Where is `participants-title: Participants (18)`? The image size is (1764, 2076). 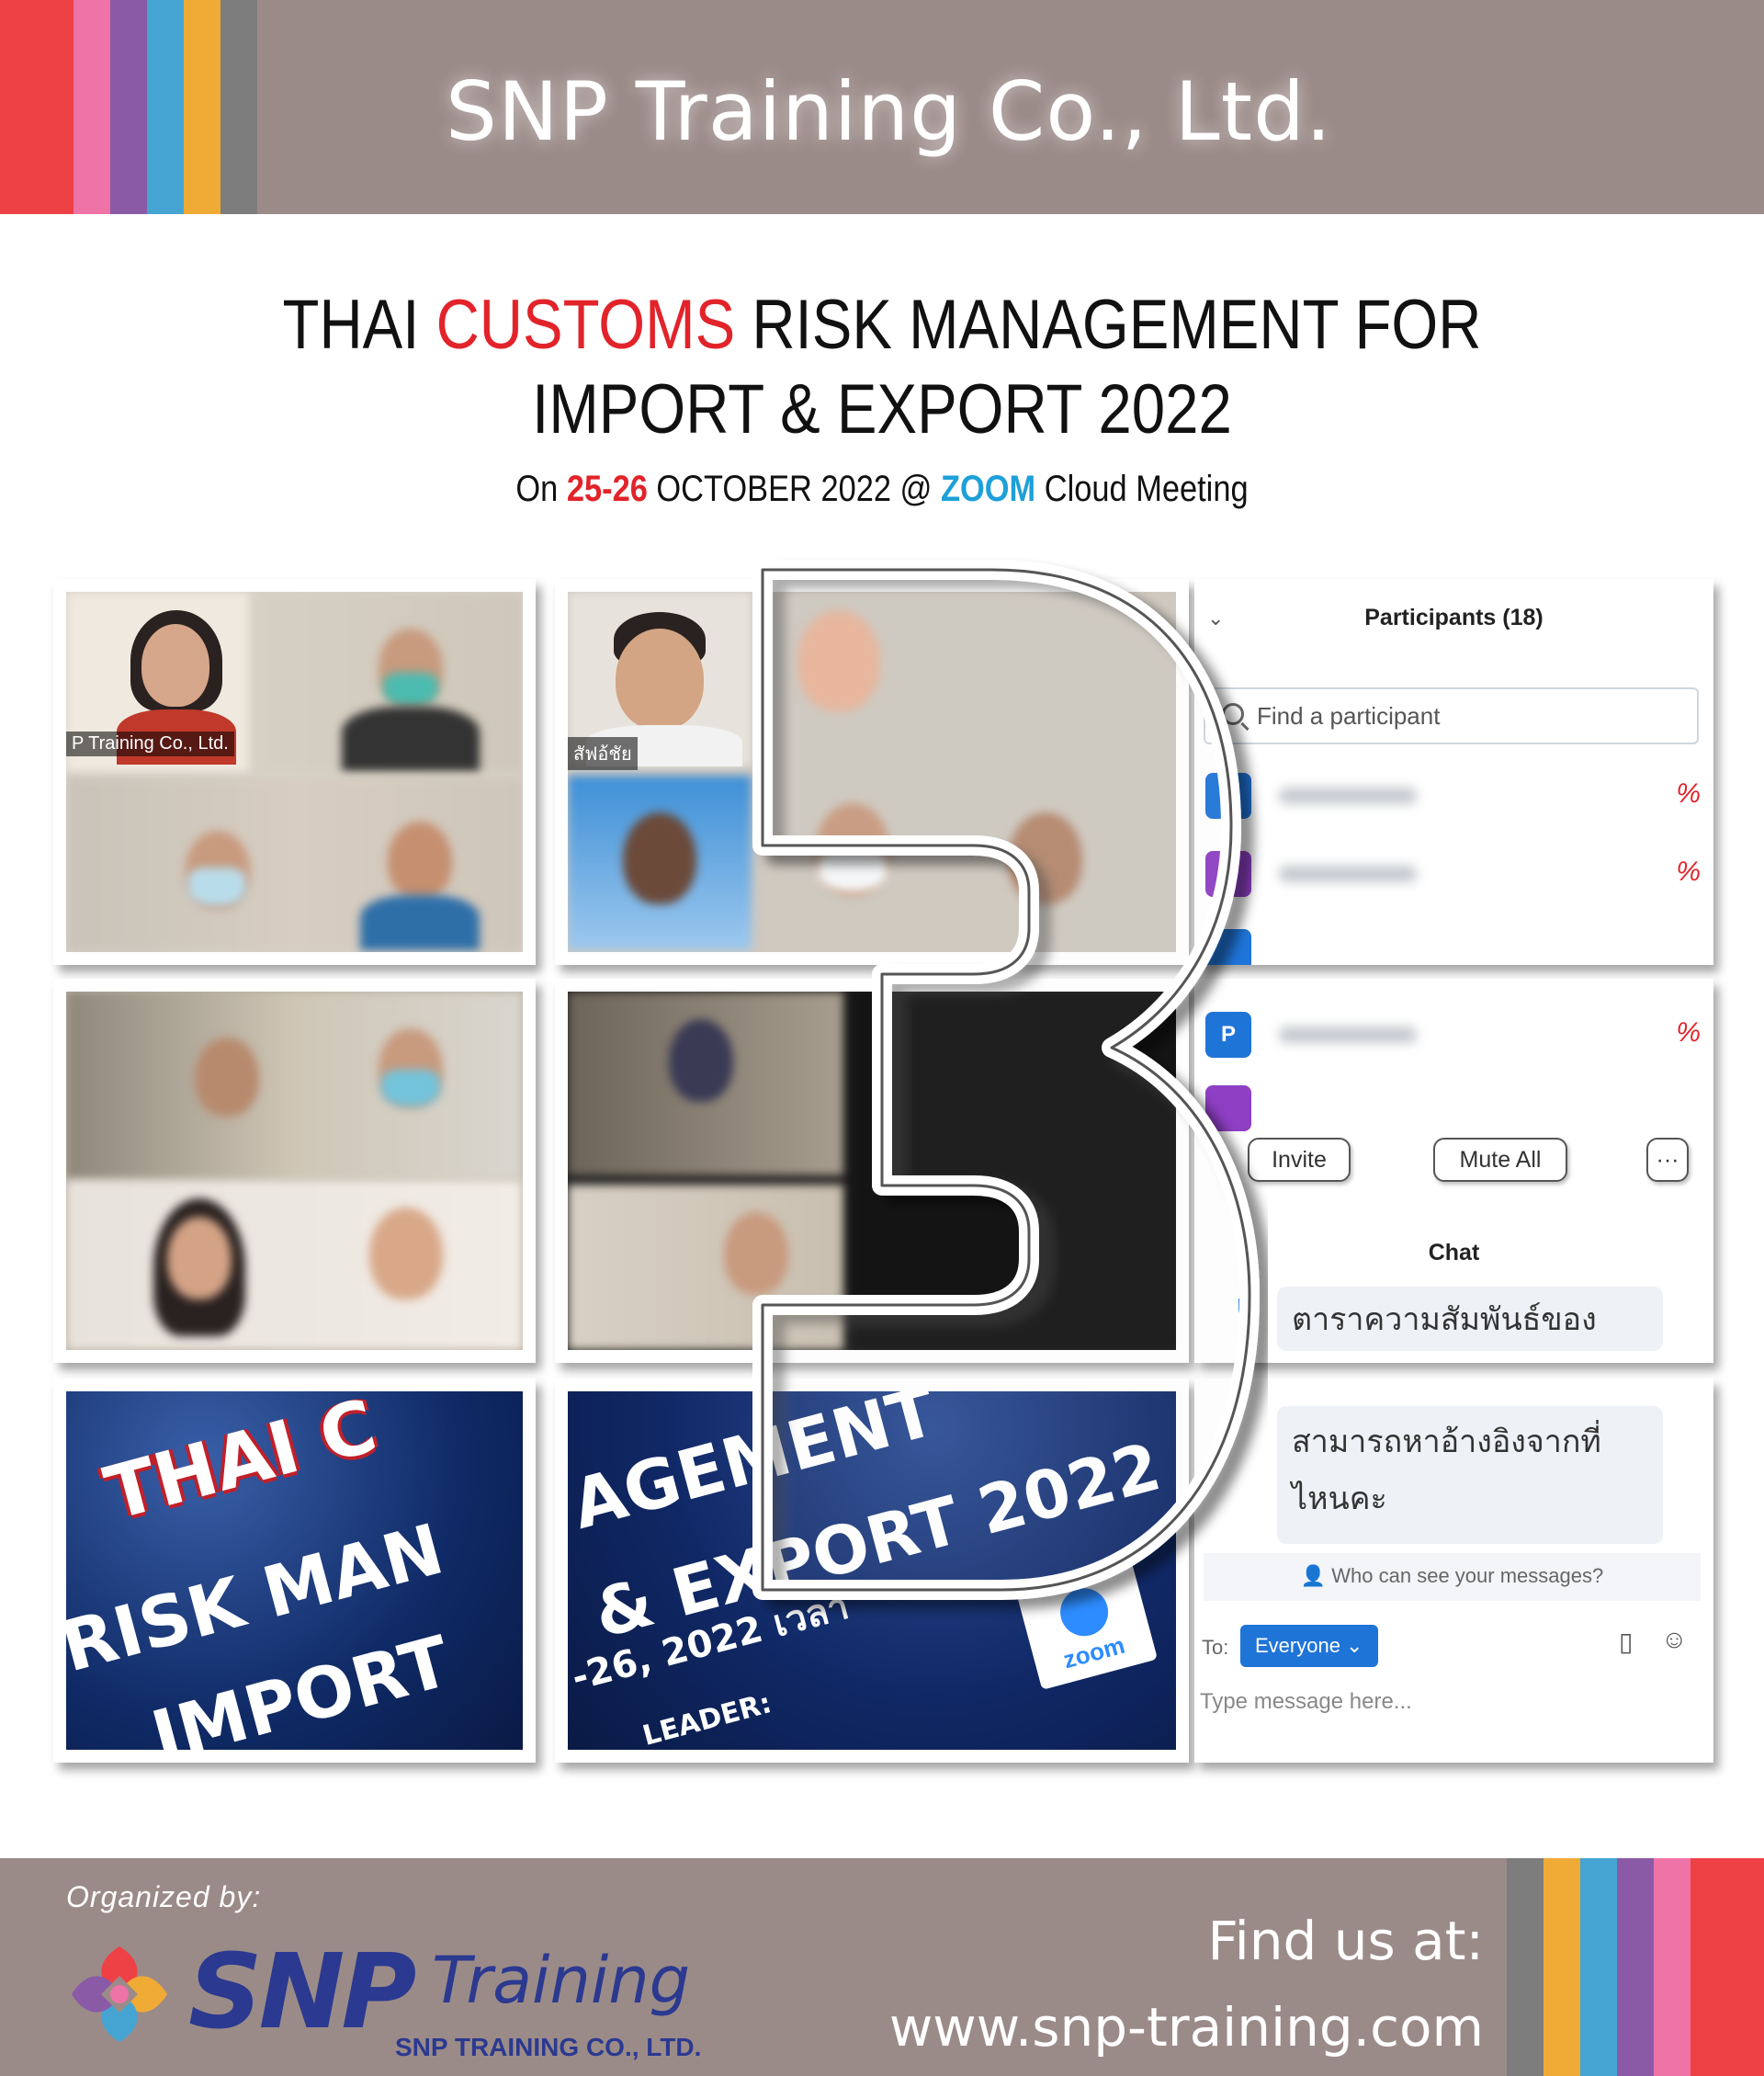
participants-title: Participants (18) is located at coordinates (1454, 617).